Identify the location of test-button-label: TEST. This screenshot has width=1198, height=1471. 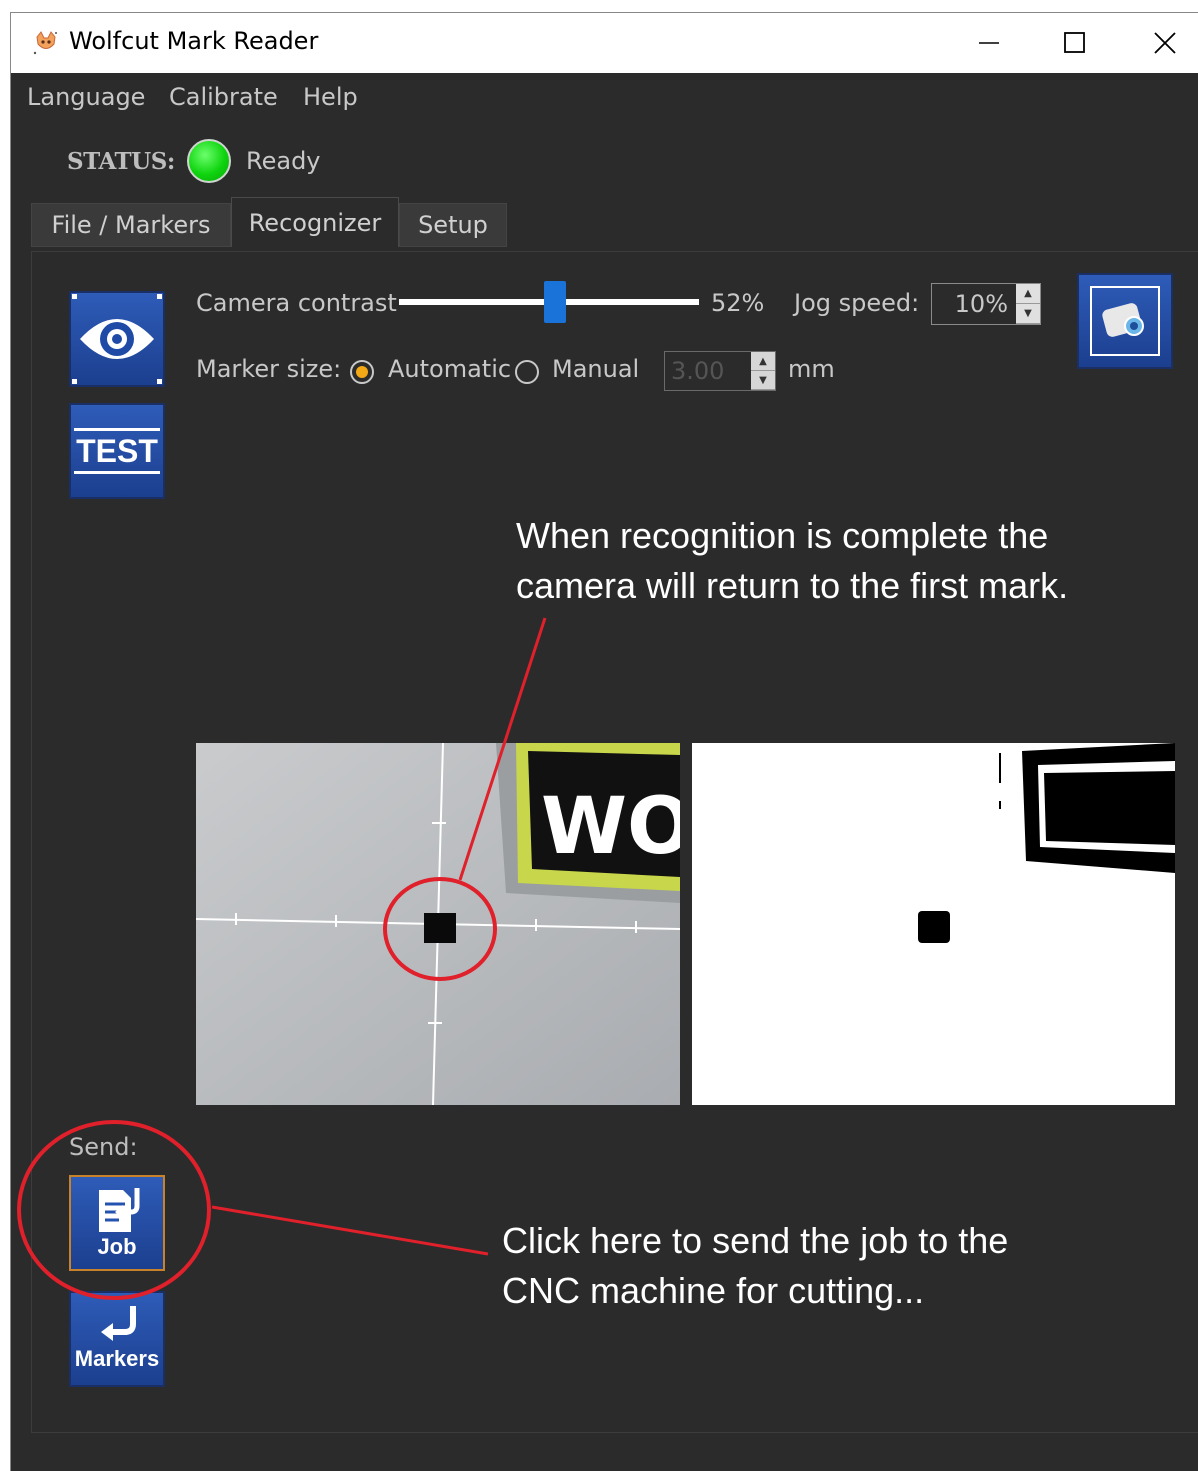
(117, 451).